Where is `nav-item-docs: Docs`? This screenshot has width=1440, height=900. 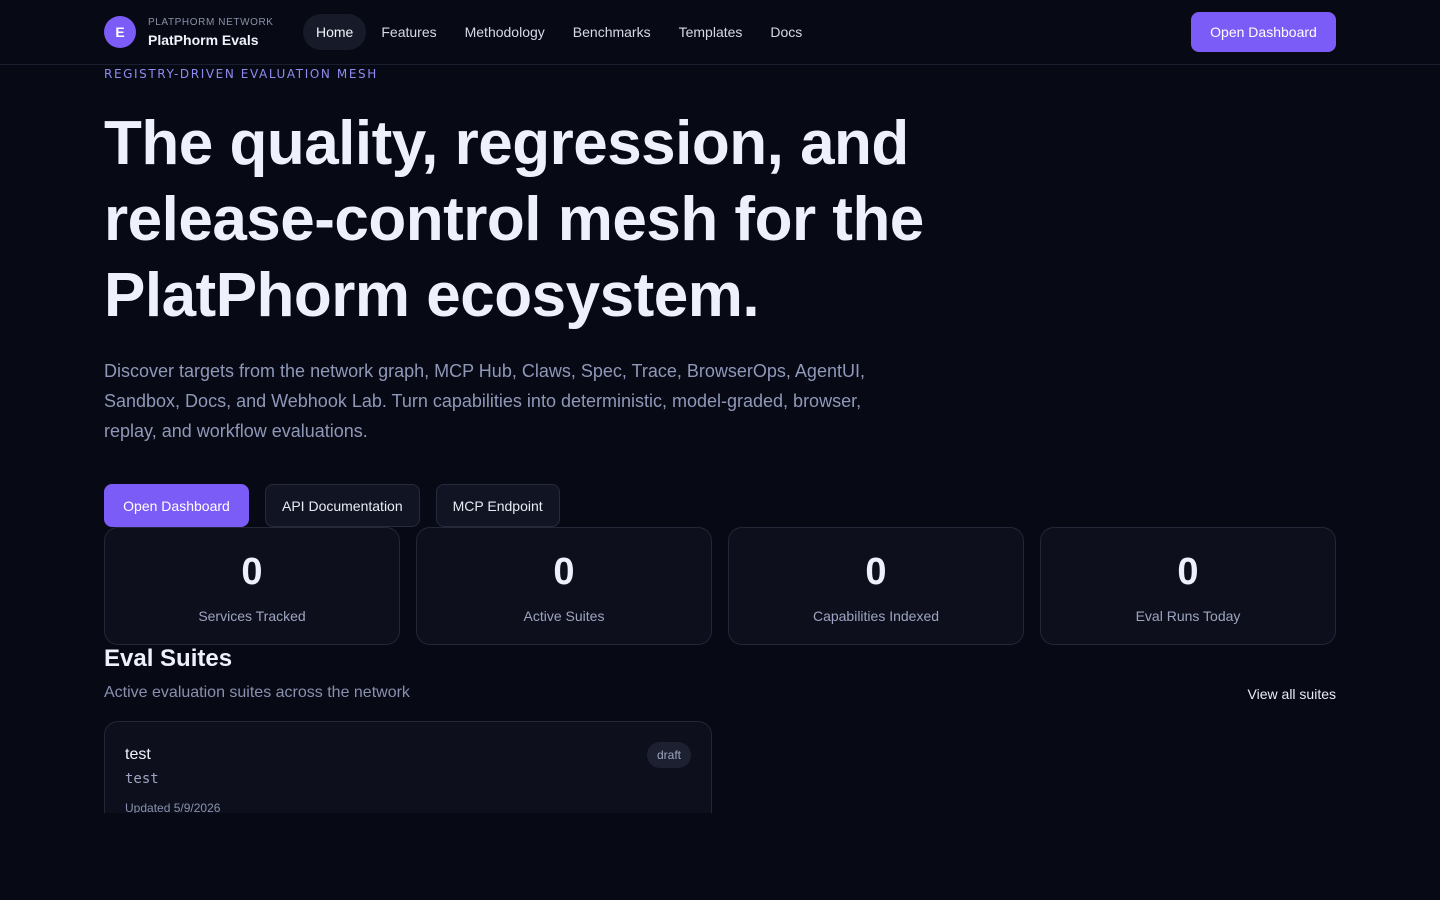 nav-item-docs: Docs is located at coordinates (786, 32).